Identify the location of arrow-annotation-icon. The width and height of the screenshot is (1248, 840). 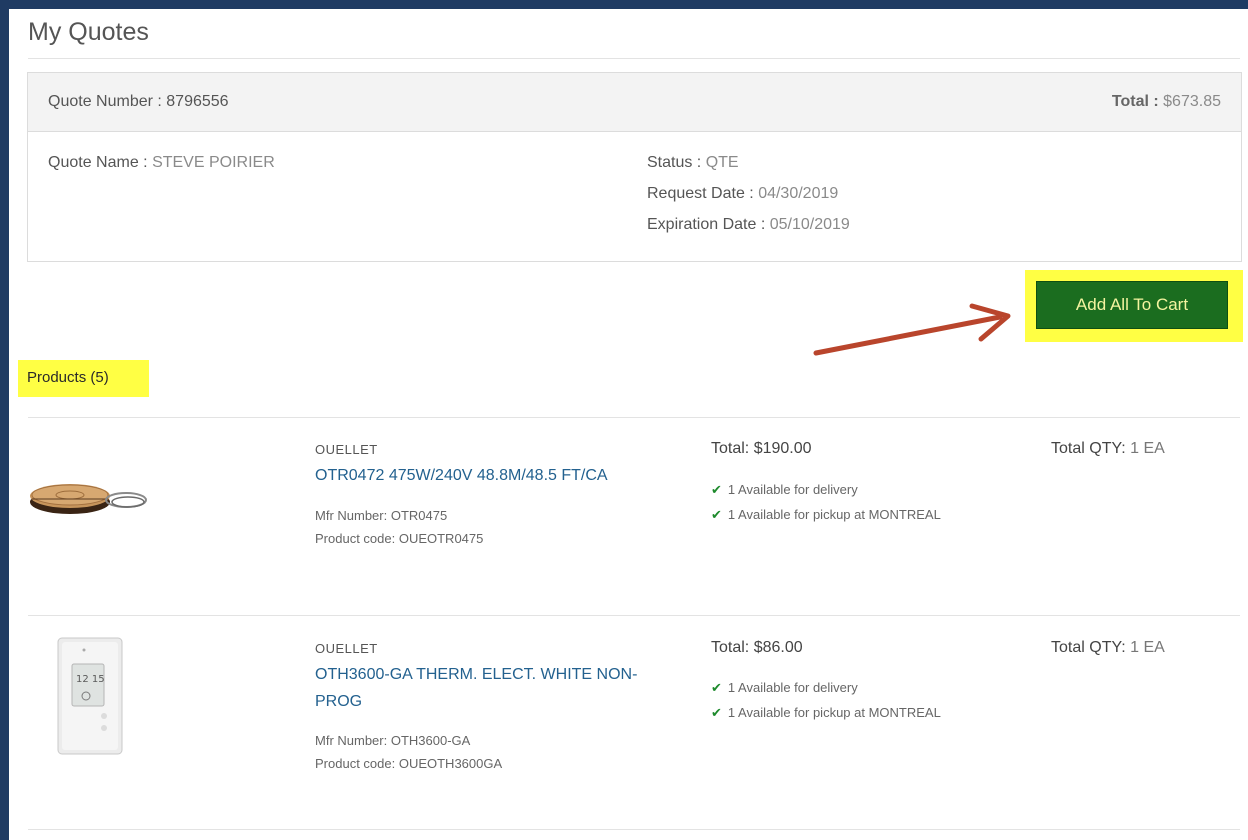
(912, 329).